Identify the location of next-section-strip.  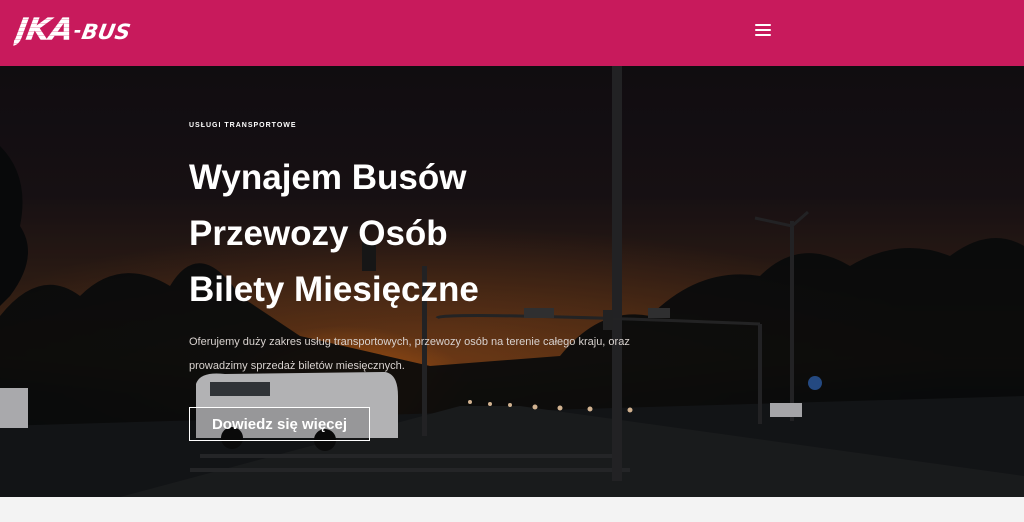
(512, 509).